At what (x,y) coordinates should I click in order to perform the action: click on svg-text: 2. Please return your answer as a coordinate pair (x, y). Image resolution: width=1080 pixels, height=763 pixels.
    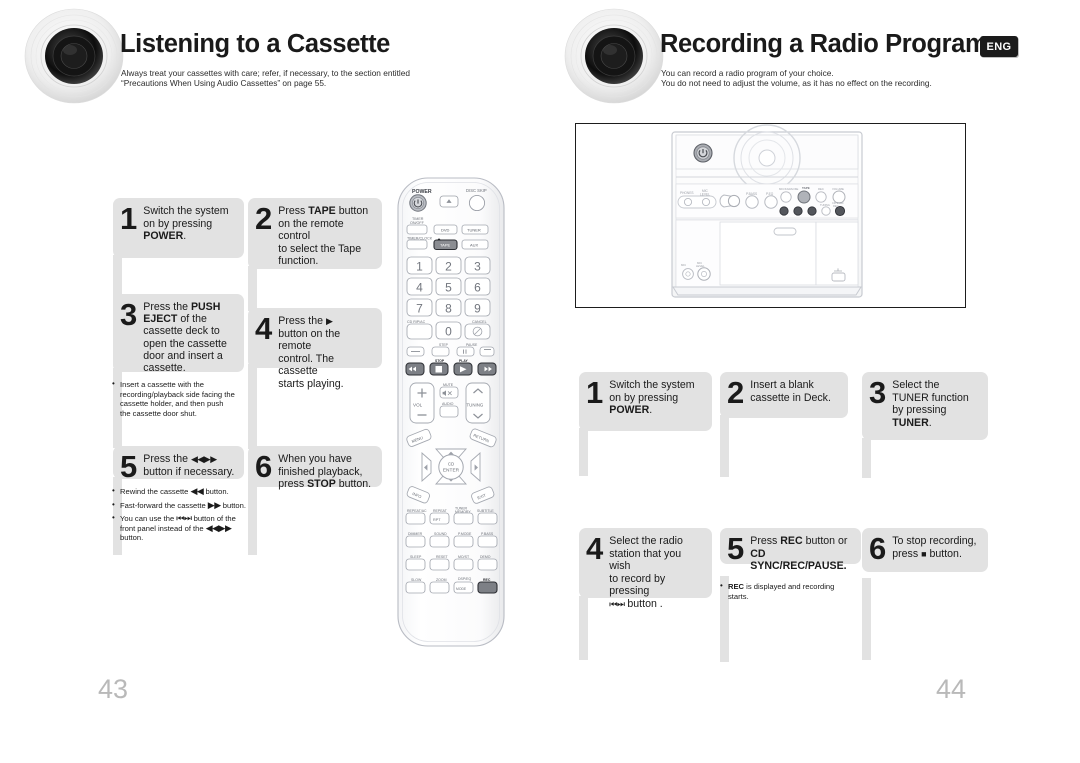
    Looking at the image, I should click on (448, 267).